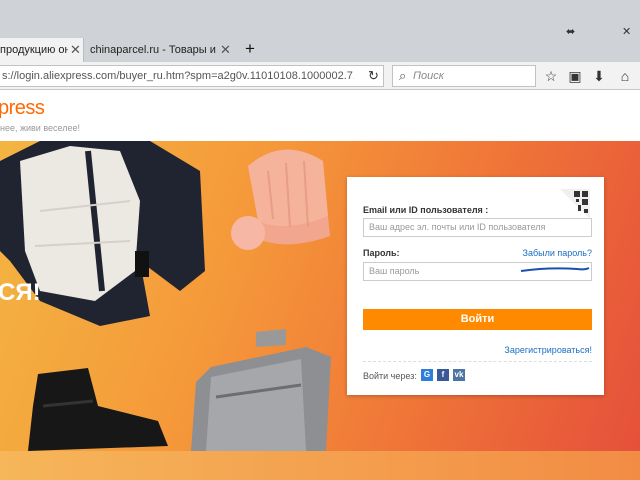 Image resolution: width=640 pixels, height=480 pixels. What do you see at coordinates (20, 292) in the screenshot?
I see `banner-slogan: СЯ!` at bounding box center [20, 292].